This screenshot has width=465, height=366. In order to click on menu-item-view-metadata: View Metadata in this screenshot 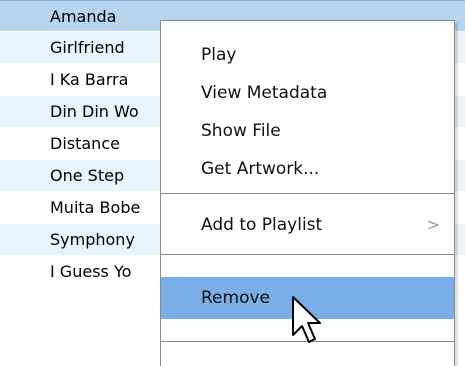, I will do `click(307, 93)`.